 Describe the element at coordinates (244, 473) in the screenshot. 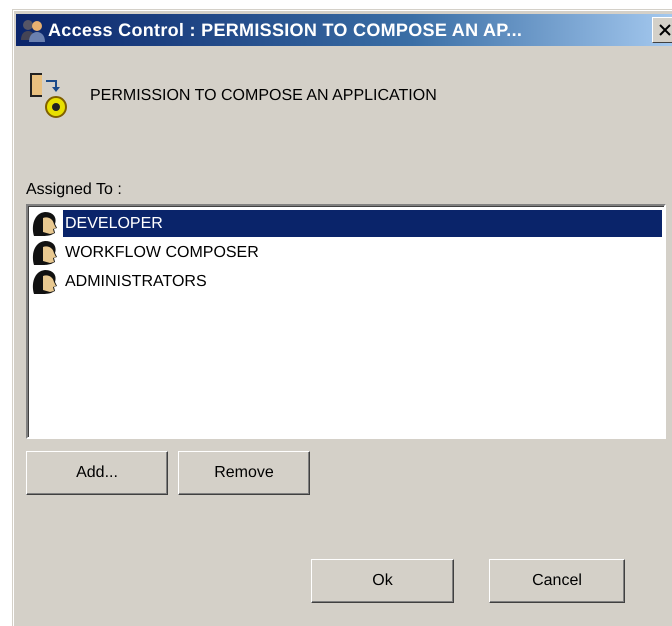

I see `remove-button: Remove` at that location.